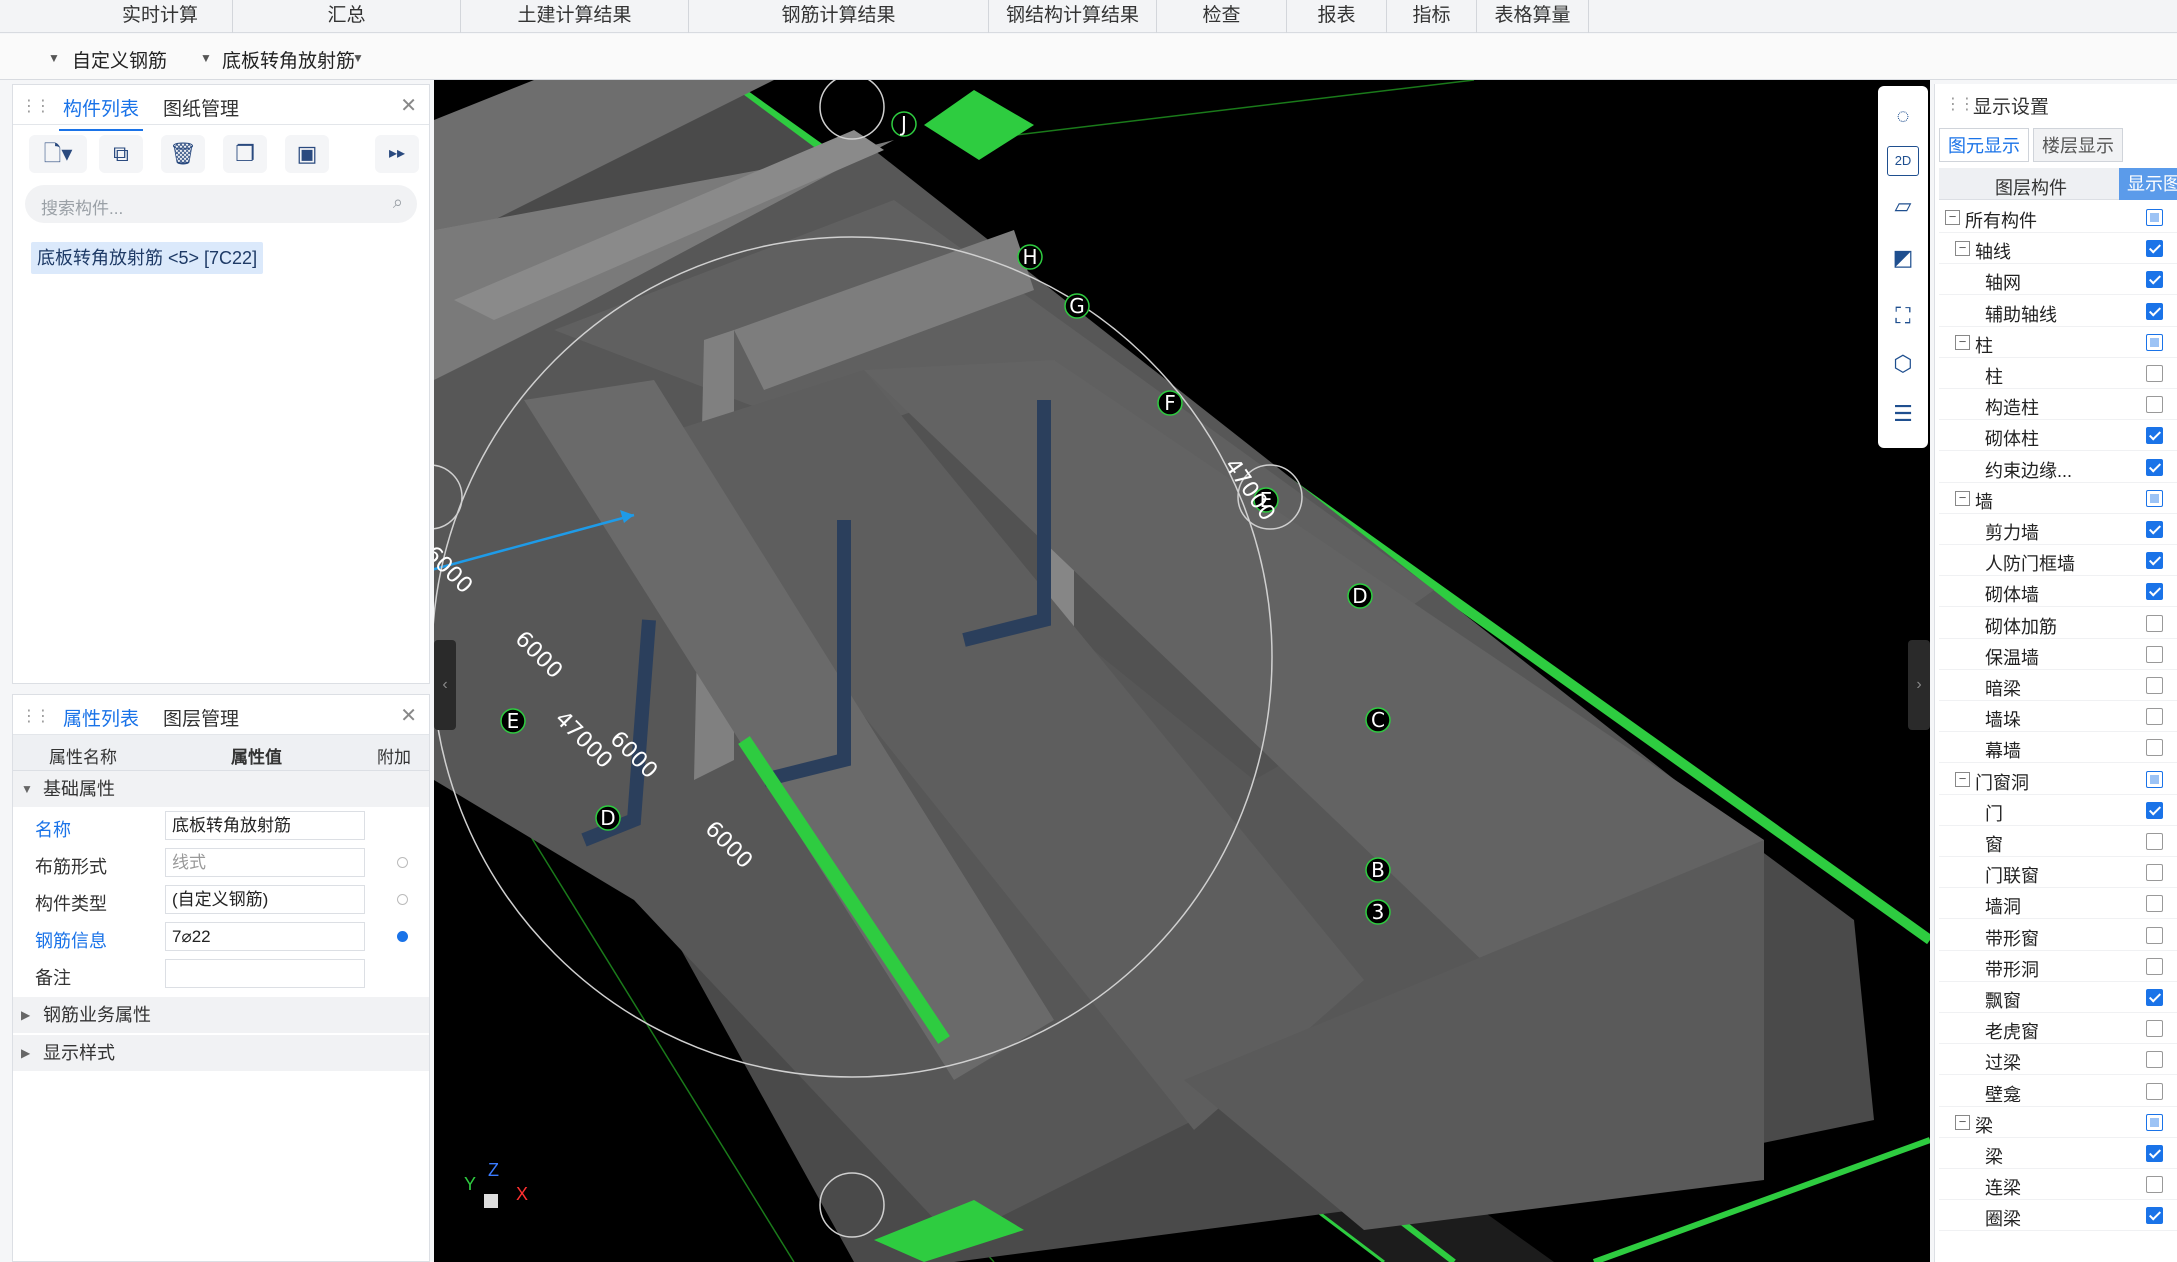  I want to click on category-dropdown: 自定义钢筋, so click(119, 59).